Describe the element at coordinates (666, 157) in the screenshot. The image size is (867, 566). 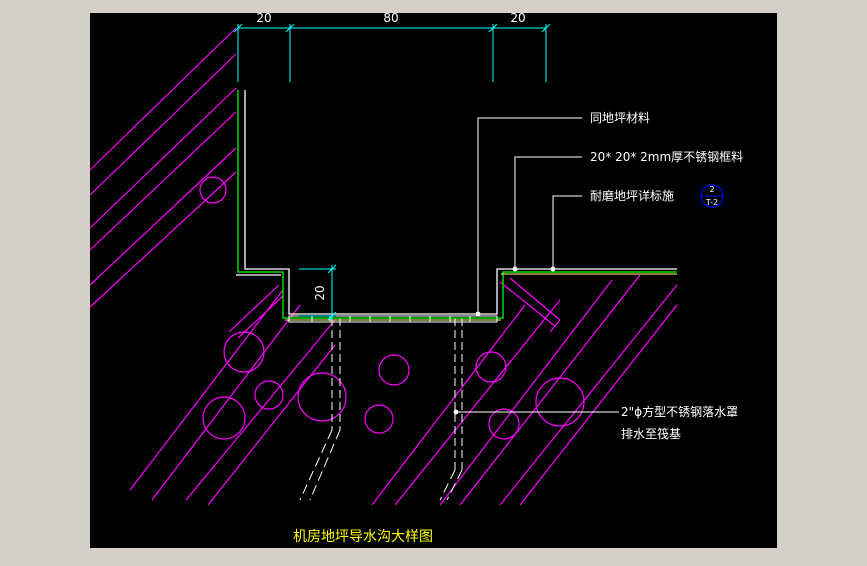
I see `callout-steel-frame: 20* 20* 2mm厚不锈钢框料` at that location.